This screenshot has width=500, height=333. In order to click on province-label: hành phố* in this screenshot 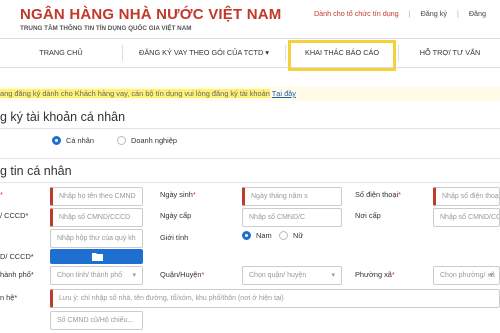, I will do `click(17, 274)`.